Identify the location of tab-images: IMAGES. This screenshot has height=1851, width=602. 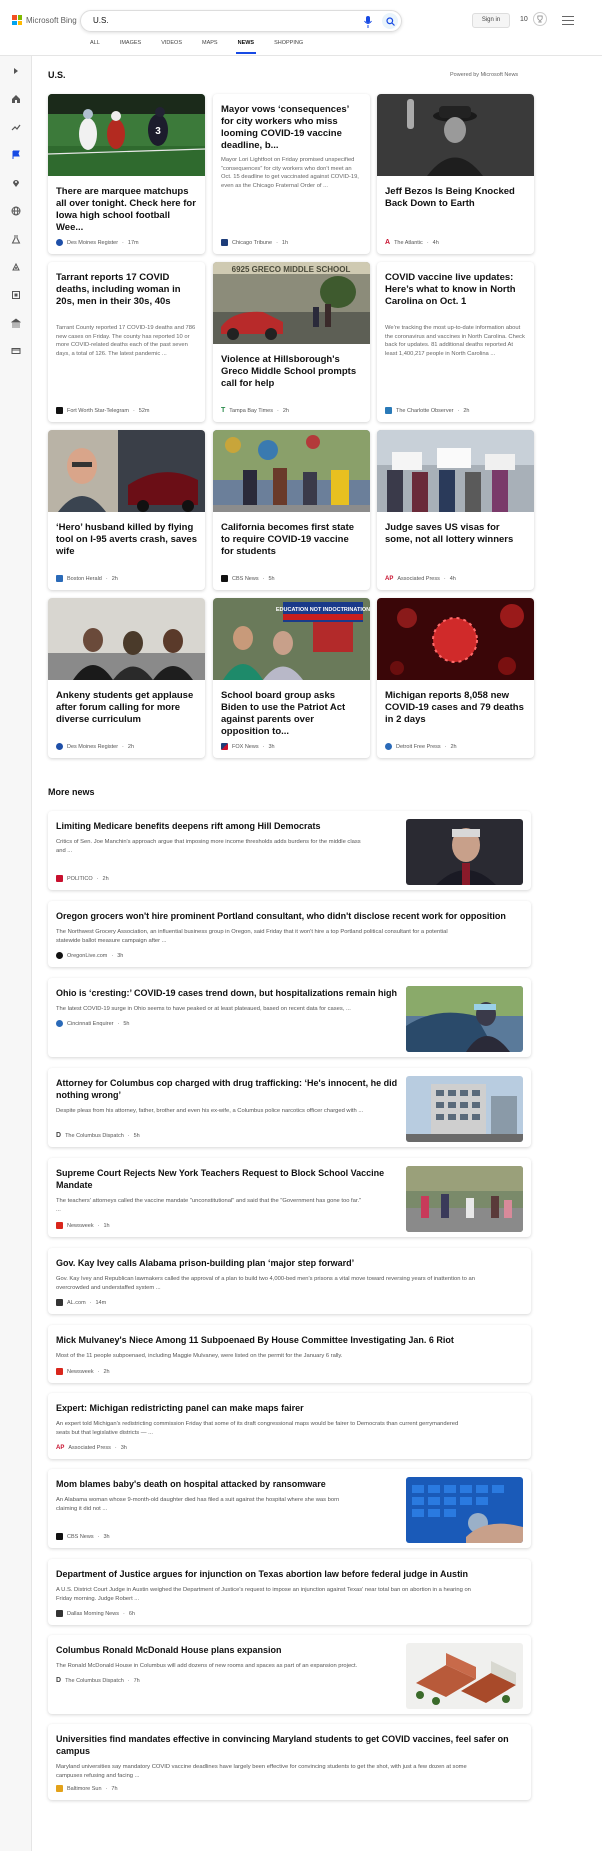
(130, 47).